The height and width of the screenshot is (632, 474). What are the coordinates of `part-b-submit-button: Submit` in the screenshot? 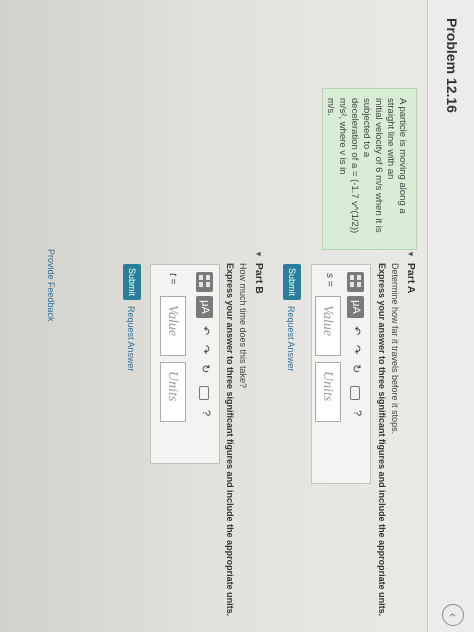 It's located at (132, 282).